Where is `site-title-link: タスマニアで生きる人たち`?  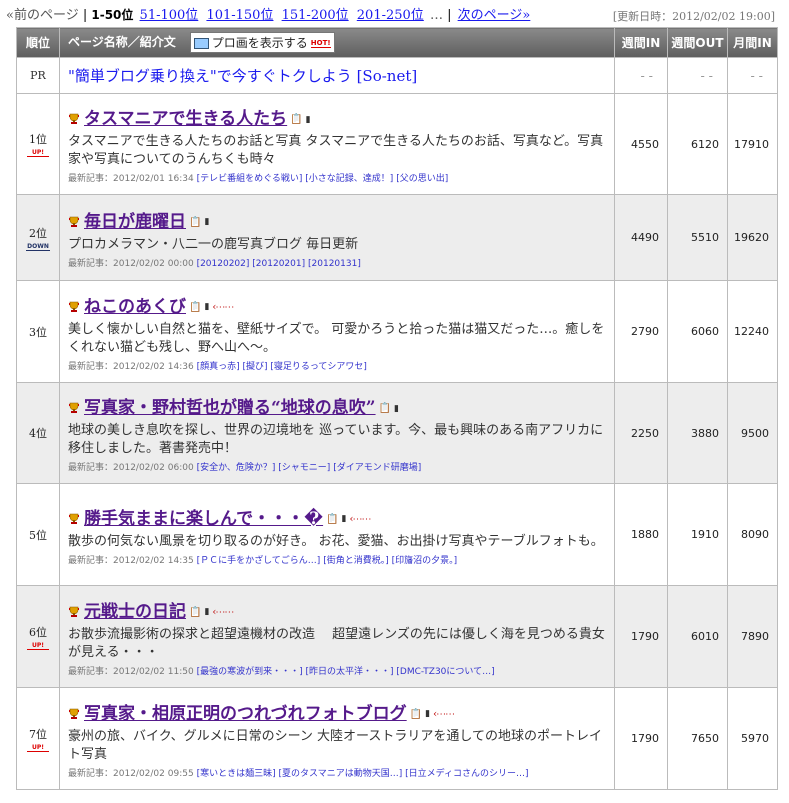 site-title-link: タスマニアで生きる人たち is located at coordinates (185, 119).